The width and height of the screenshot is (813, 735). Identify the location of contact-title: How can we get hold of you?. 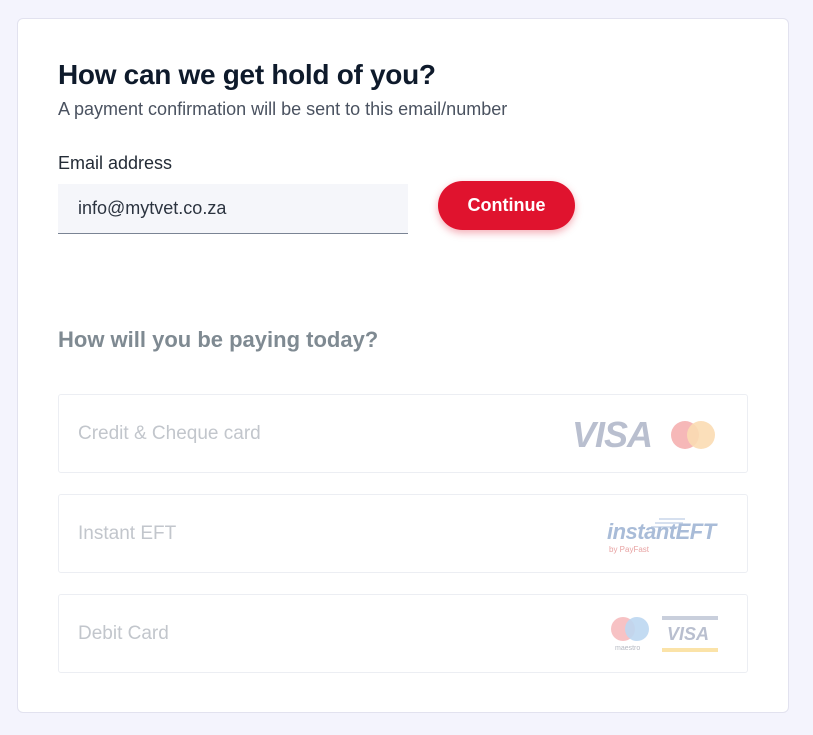
(247, 74).